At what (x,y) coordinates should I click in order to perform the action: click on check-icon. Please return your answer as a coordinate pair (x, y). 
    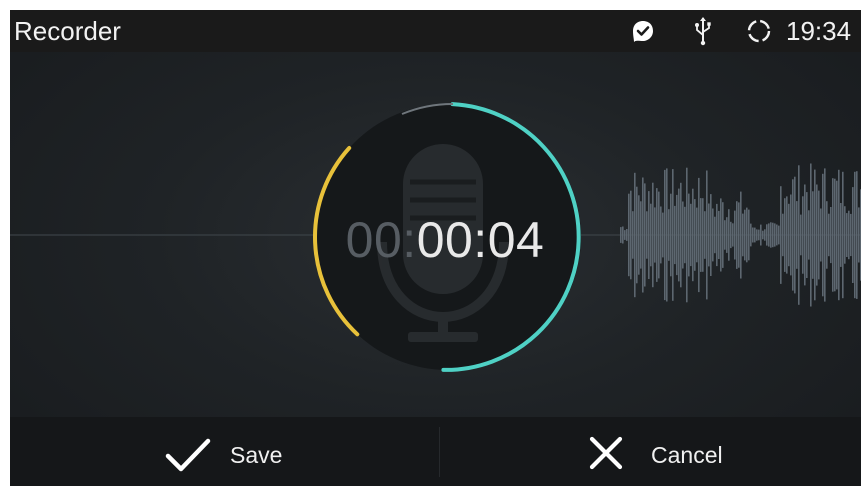
    Looking at the image, I should click on (188, 455).